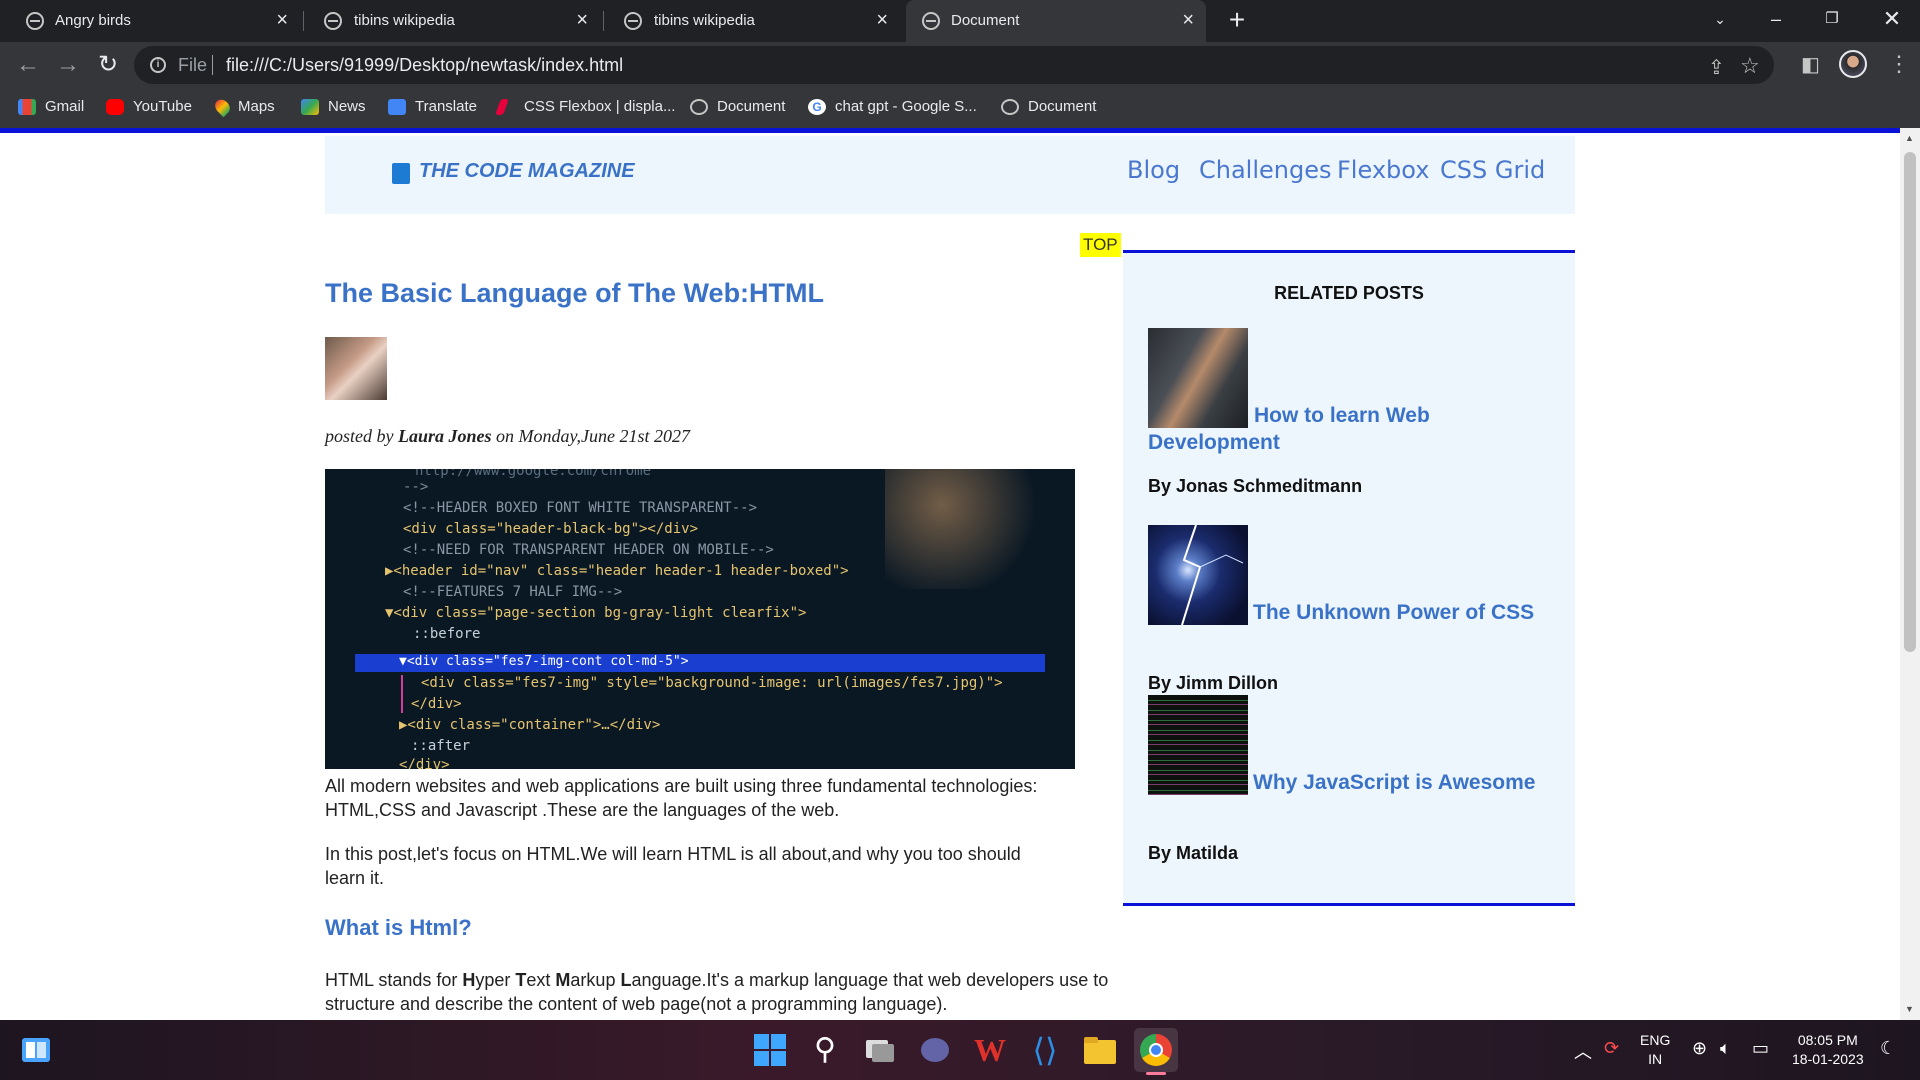 The image size is (1920, 1080). I want to click on vscode-icon: ⟨⟩, so click(1045, 1050).